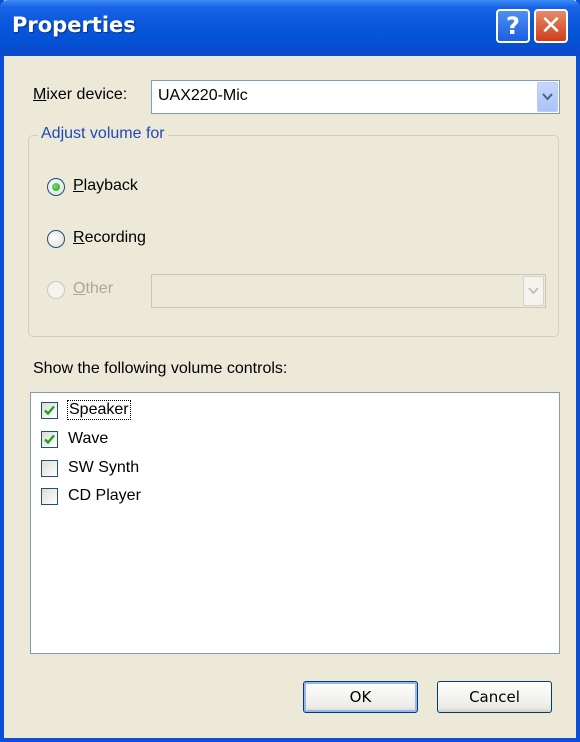  Describe the element at coordinates (290, 28) in the screenshot. I see `title-bar: Properties ? ✕` at that location.